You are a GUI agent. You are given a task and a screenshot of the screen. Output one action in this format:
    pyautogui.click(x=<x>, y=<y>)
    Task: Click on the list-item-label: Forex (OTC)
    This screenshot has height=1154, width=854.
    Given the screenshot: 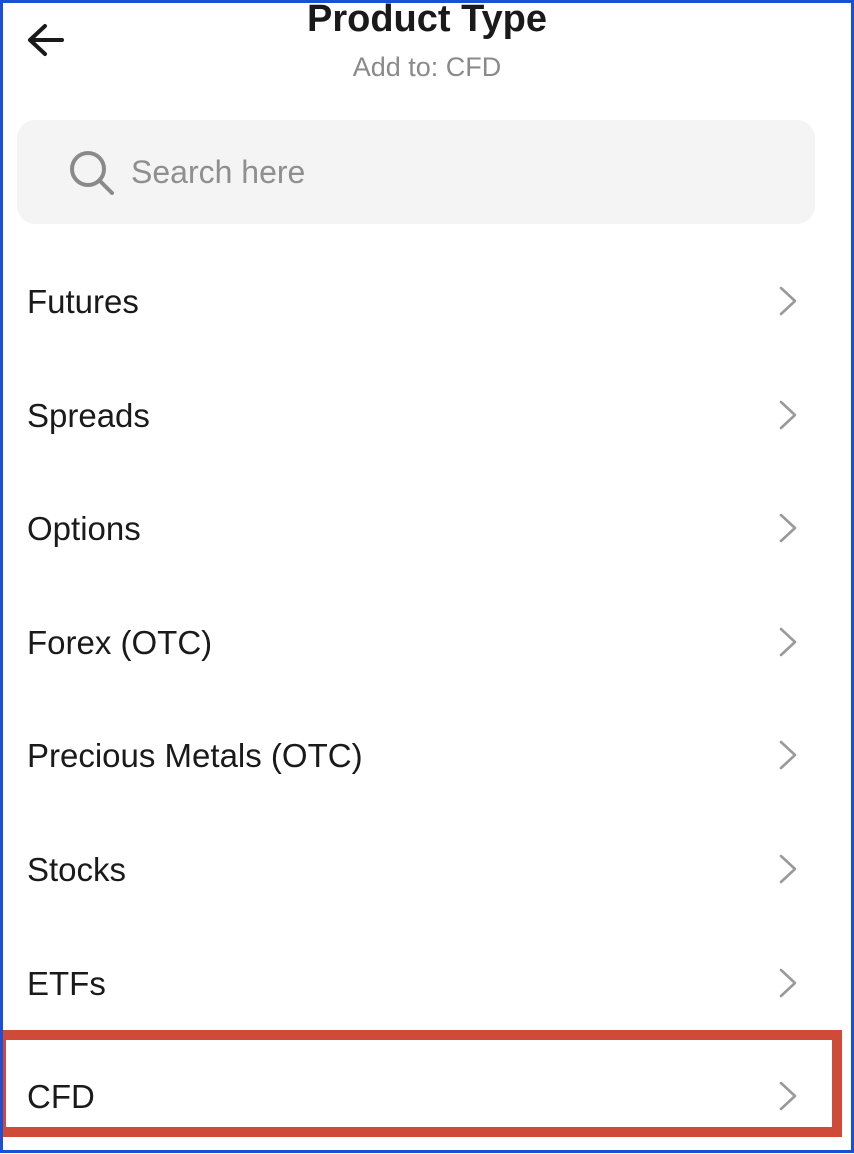 What is the action you would take?
    pyautogui.click(x=120, y=642)
    